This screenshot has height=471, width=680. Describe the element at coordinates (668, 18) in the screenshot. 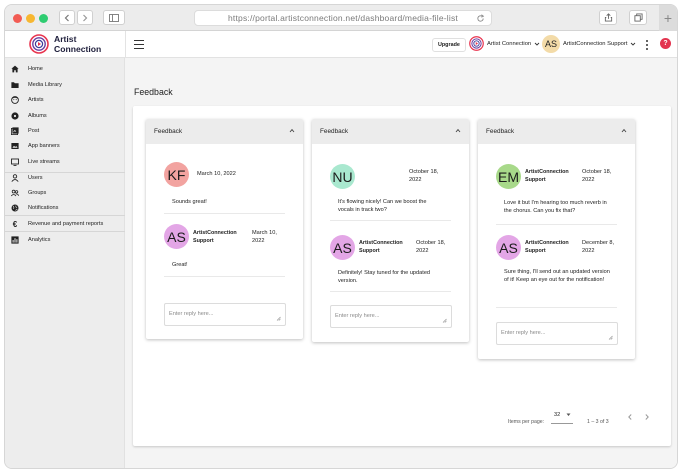

I see `new-tab-button: +` at that location.